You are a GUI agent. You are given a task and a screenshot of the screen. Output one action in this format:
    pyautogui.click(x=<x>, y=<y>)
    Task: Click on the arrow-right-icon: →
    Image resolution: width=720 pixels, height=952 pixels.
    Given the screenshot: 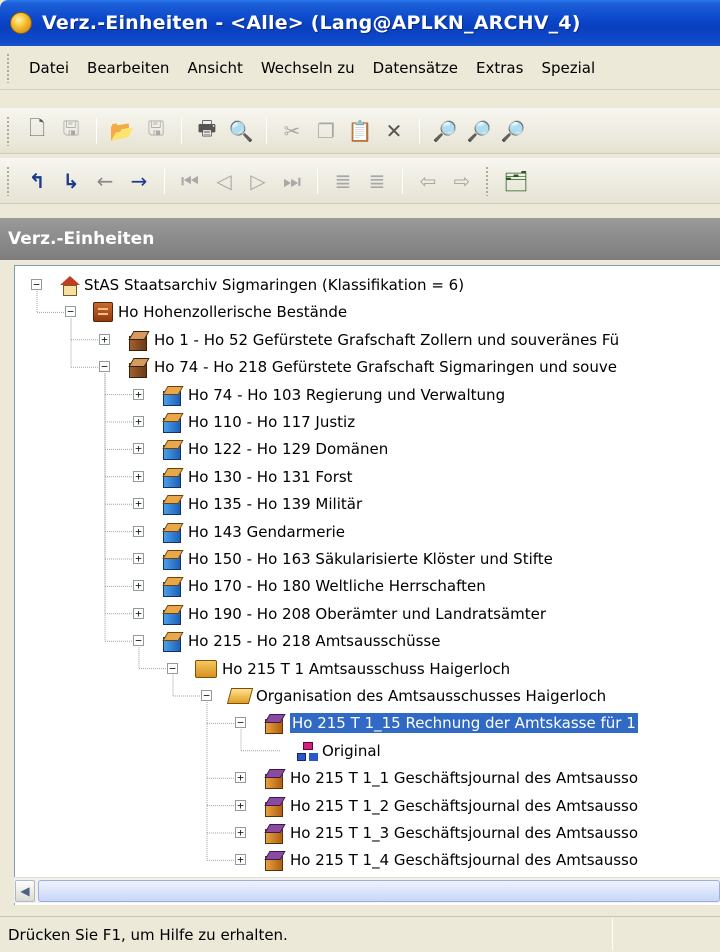 What is the action you would take?
    pyautogui.click(x=139, y=181)
    